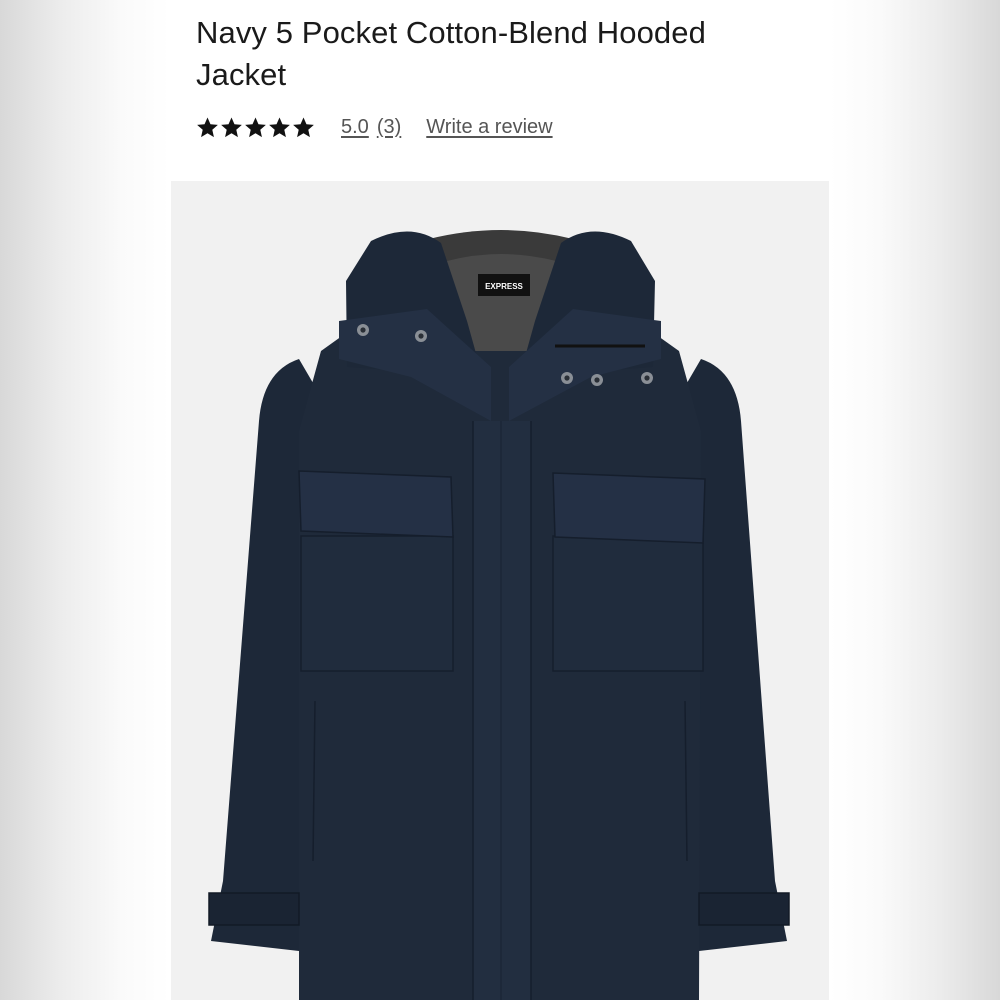 This screenshot has width=1000, height=1000. I want to click on product-title: Navy 5 Pocket Cotton-Blend Hooded Jacket, so click(451, 53).